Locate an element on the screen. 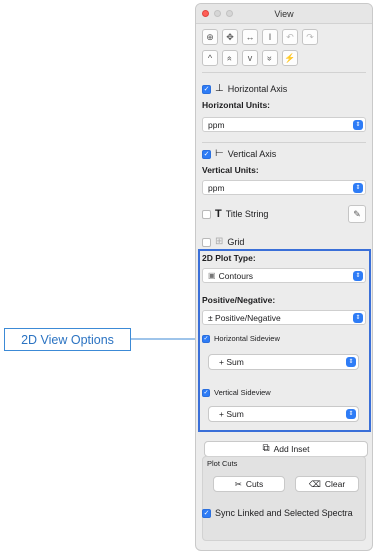 This screenshot has width=374, height=552. scissors-icon: ✂ is located at coordinates (238, 483).